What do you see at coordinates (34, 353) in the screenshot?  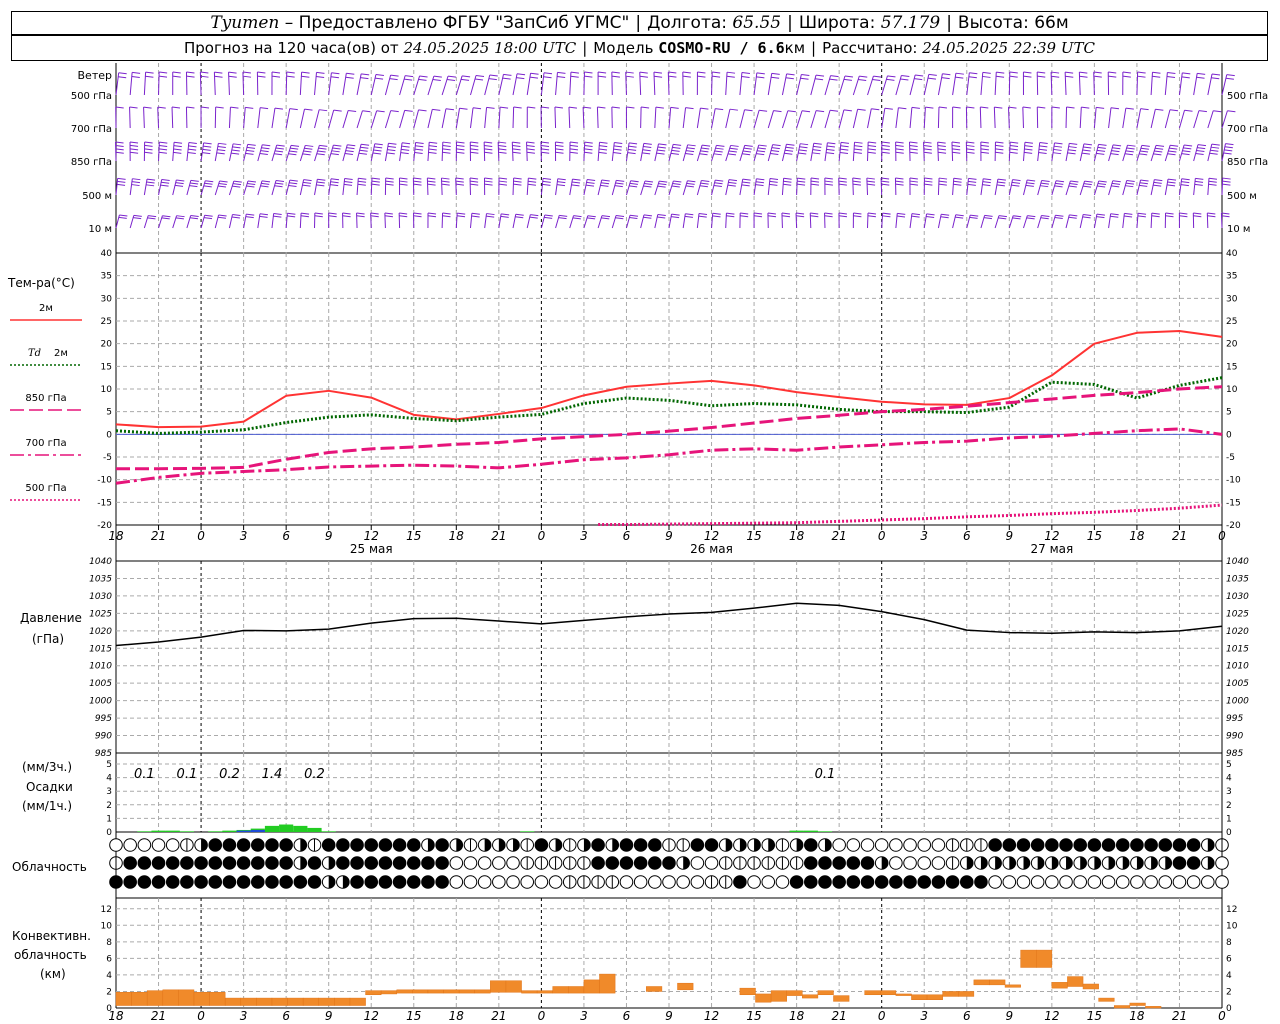 I see `legend-label-td: Td` at bounding box center [34, 353].